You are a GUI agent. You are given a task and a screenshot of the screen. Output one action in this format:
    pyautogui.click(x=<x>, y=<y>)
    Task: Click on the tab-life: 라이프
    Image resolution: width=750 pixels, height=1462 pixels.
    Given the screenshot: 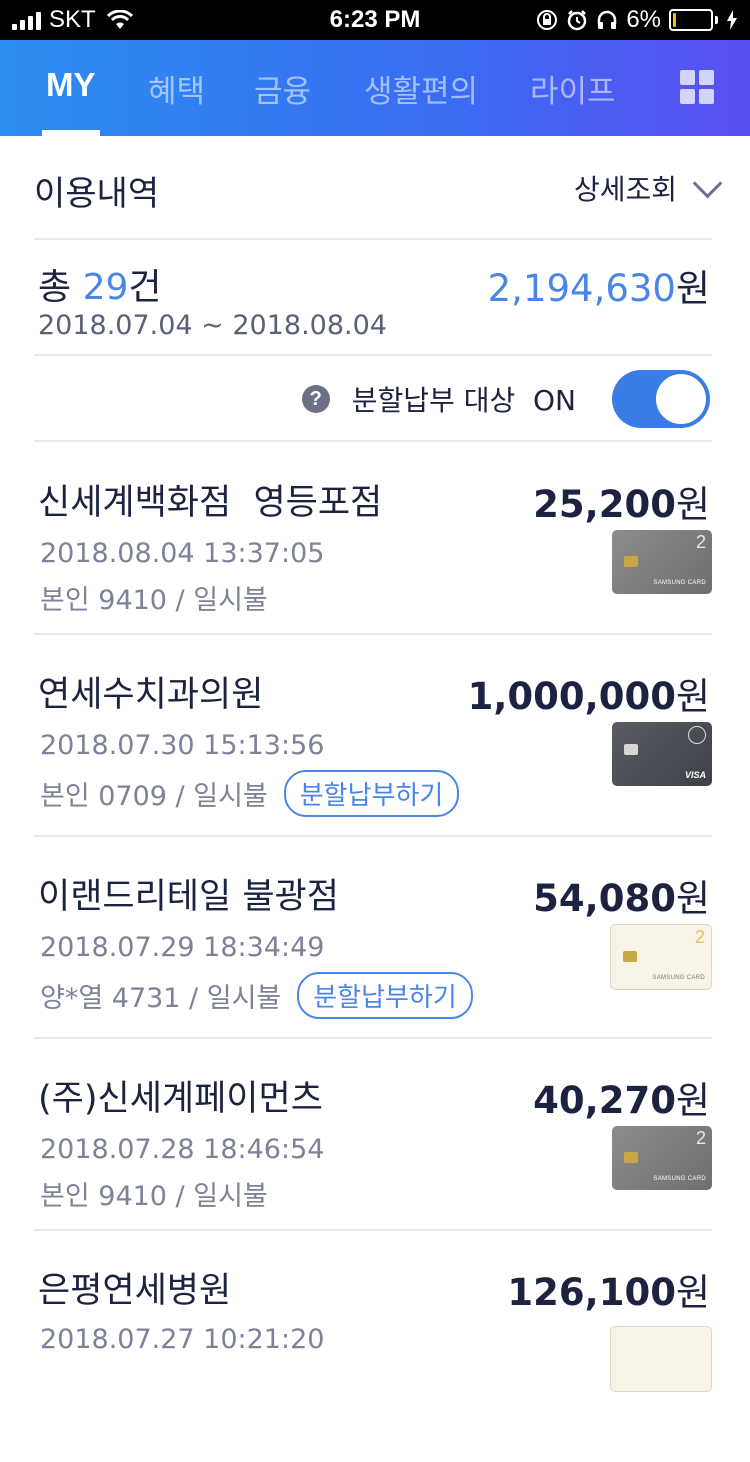 What is the action you would take?
    pyautogui.click(x=573, y=88)
    